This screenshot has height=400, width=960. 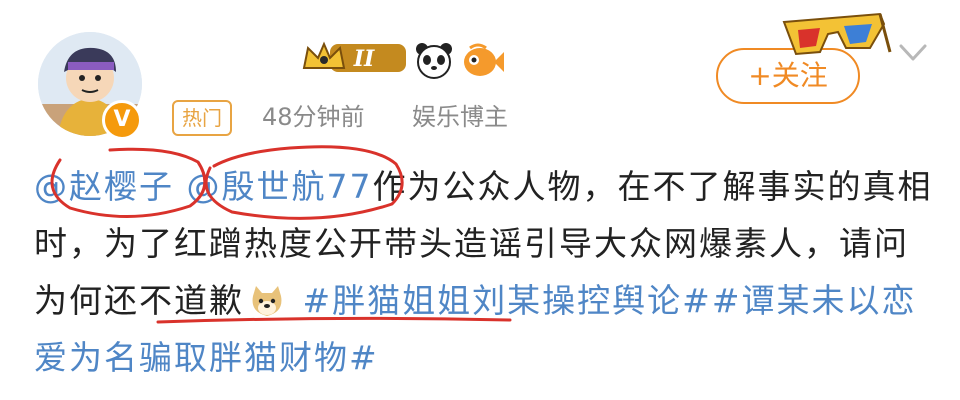 What do you see at coordinates (913, 53) in the screenshot?
I see `chevron-down-icon` at bounding box center [913, 53].